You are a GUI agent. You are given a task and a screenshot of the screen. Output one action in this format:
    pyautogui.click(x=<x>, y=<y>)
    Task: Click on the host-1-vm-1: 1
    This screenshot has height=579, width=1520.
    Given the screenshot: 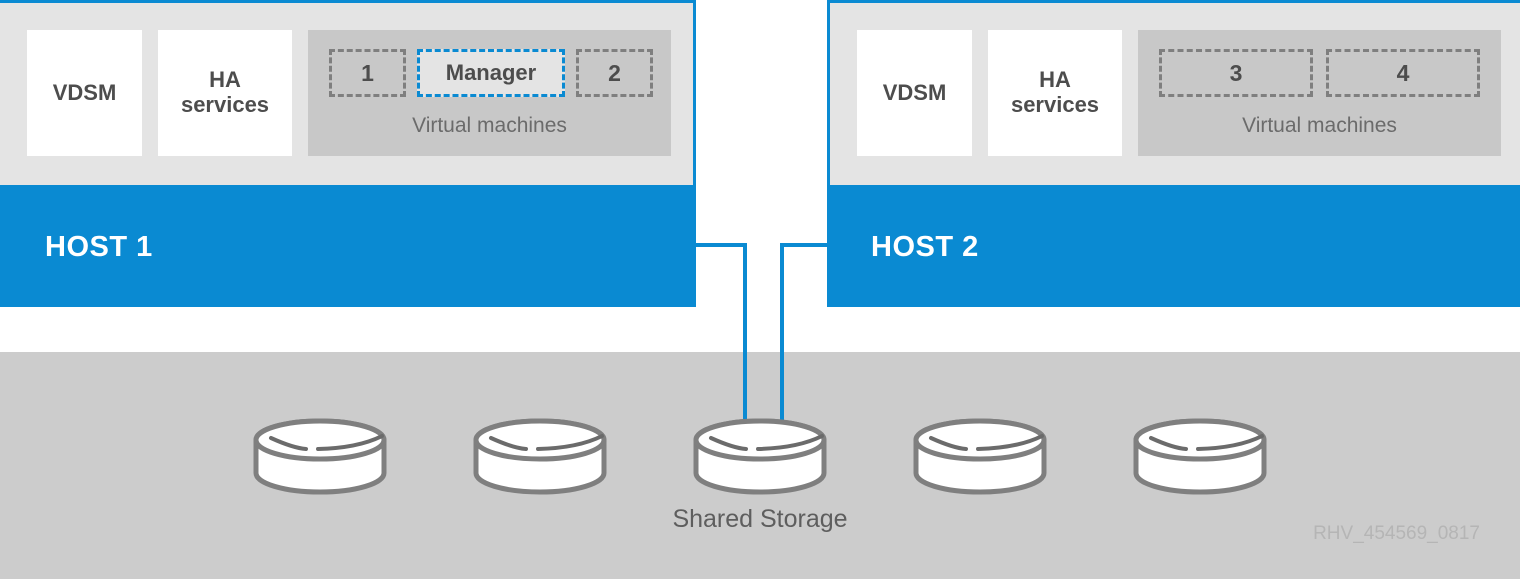 What is the action you would take?
    pyautogui.click(x=367, y=73)
    